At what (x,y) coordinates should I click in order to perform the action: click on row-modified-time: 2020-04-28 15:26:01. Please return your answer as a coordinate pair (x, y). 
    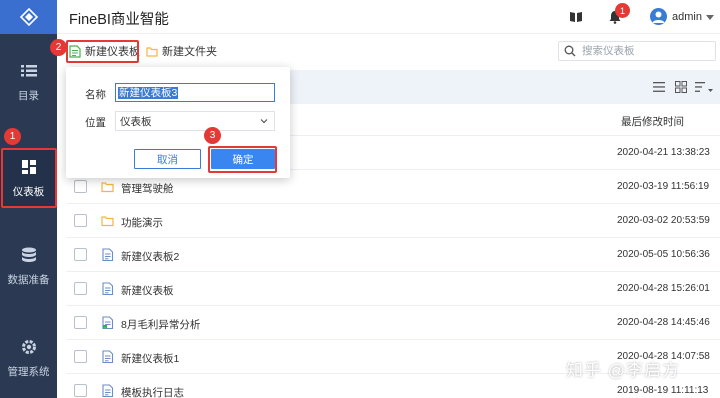
    Looking at the image, I should click on (663, 288).